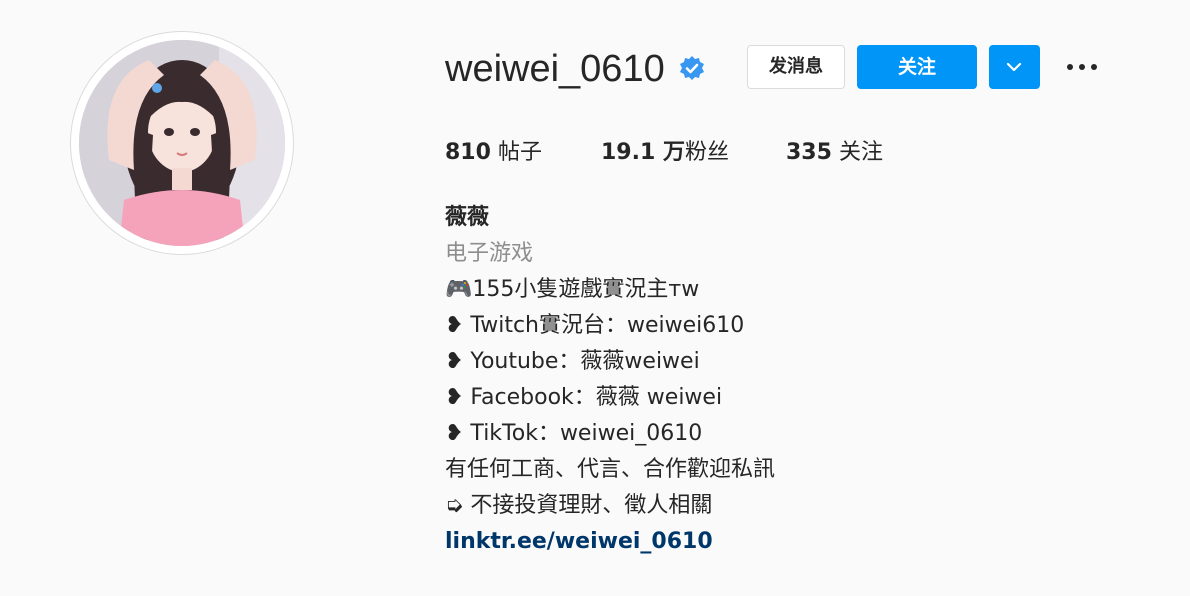  I want to click on more-options-icon, so click(1082, 67).